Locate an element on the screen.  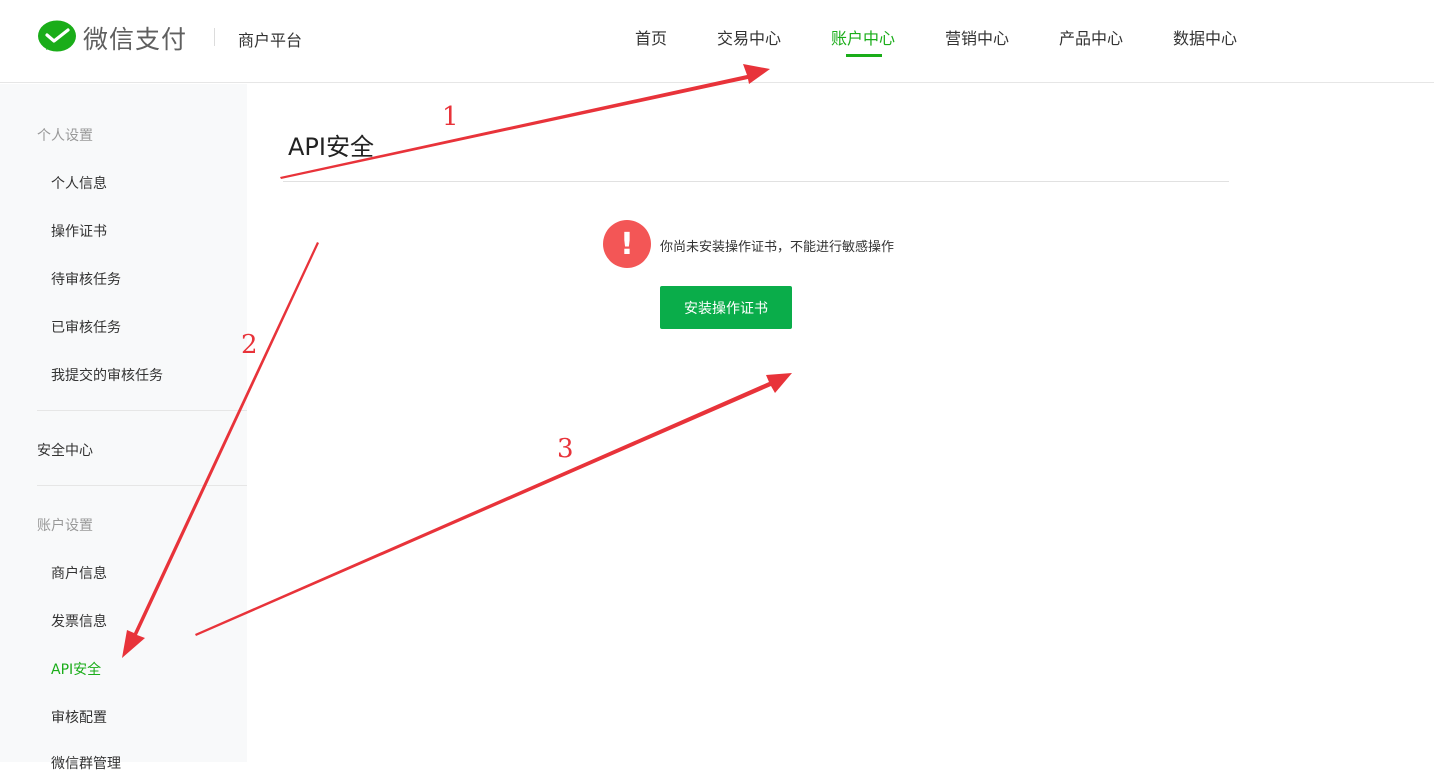
nav-home: 首页 is located at coordinates (651, 37).